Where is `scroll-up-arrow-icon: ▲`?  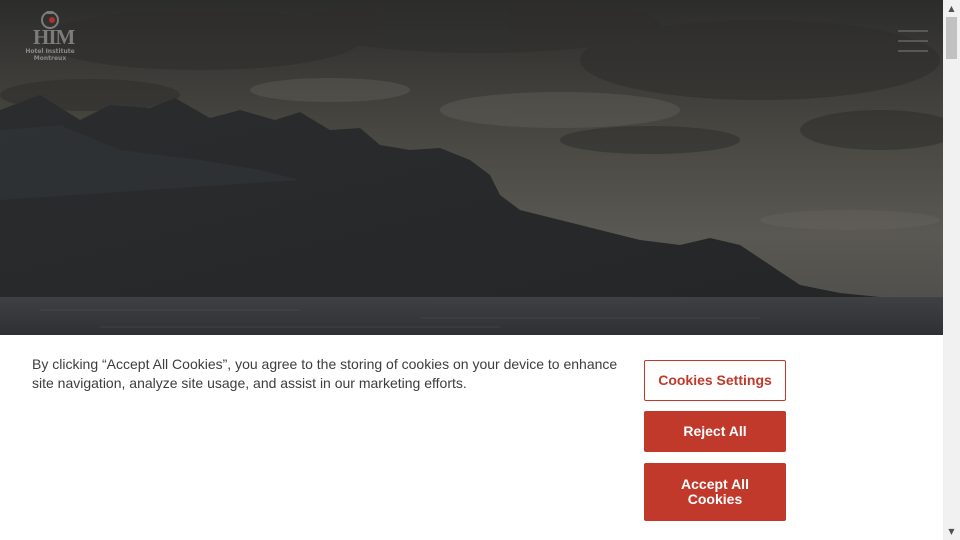
scroll-up-arrow-icon: ▲ is located at coordinates (951, 8).